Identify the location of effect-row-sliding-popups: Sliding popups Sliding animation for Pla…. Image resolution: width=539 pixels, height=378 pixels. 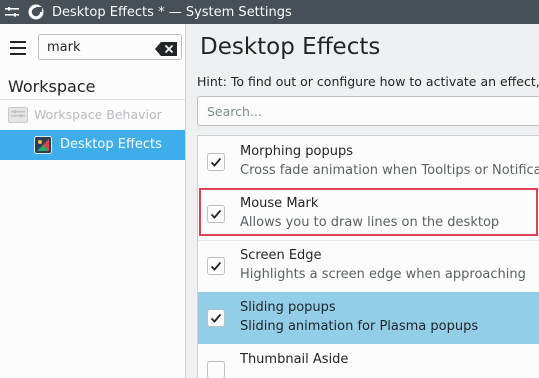
(368, 318).